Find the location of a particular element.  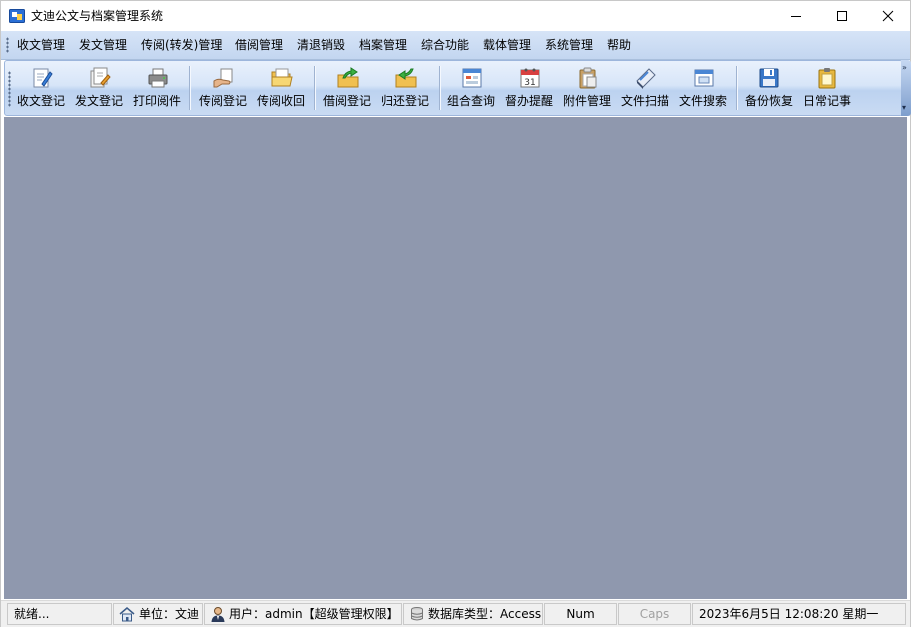

chevron-down-icon: ▾ is located at coordinates (904, 107).